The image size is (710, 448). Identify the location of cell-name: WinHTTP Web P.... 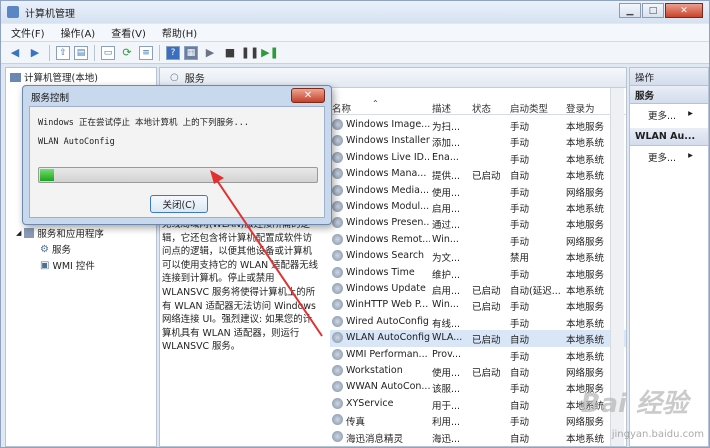
(387, 305).